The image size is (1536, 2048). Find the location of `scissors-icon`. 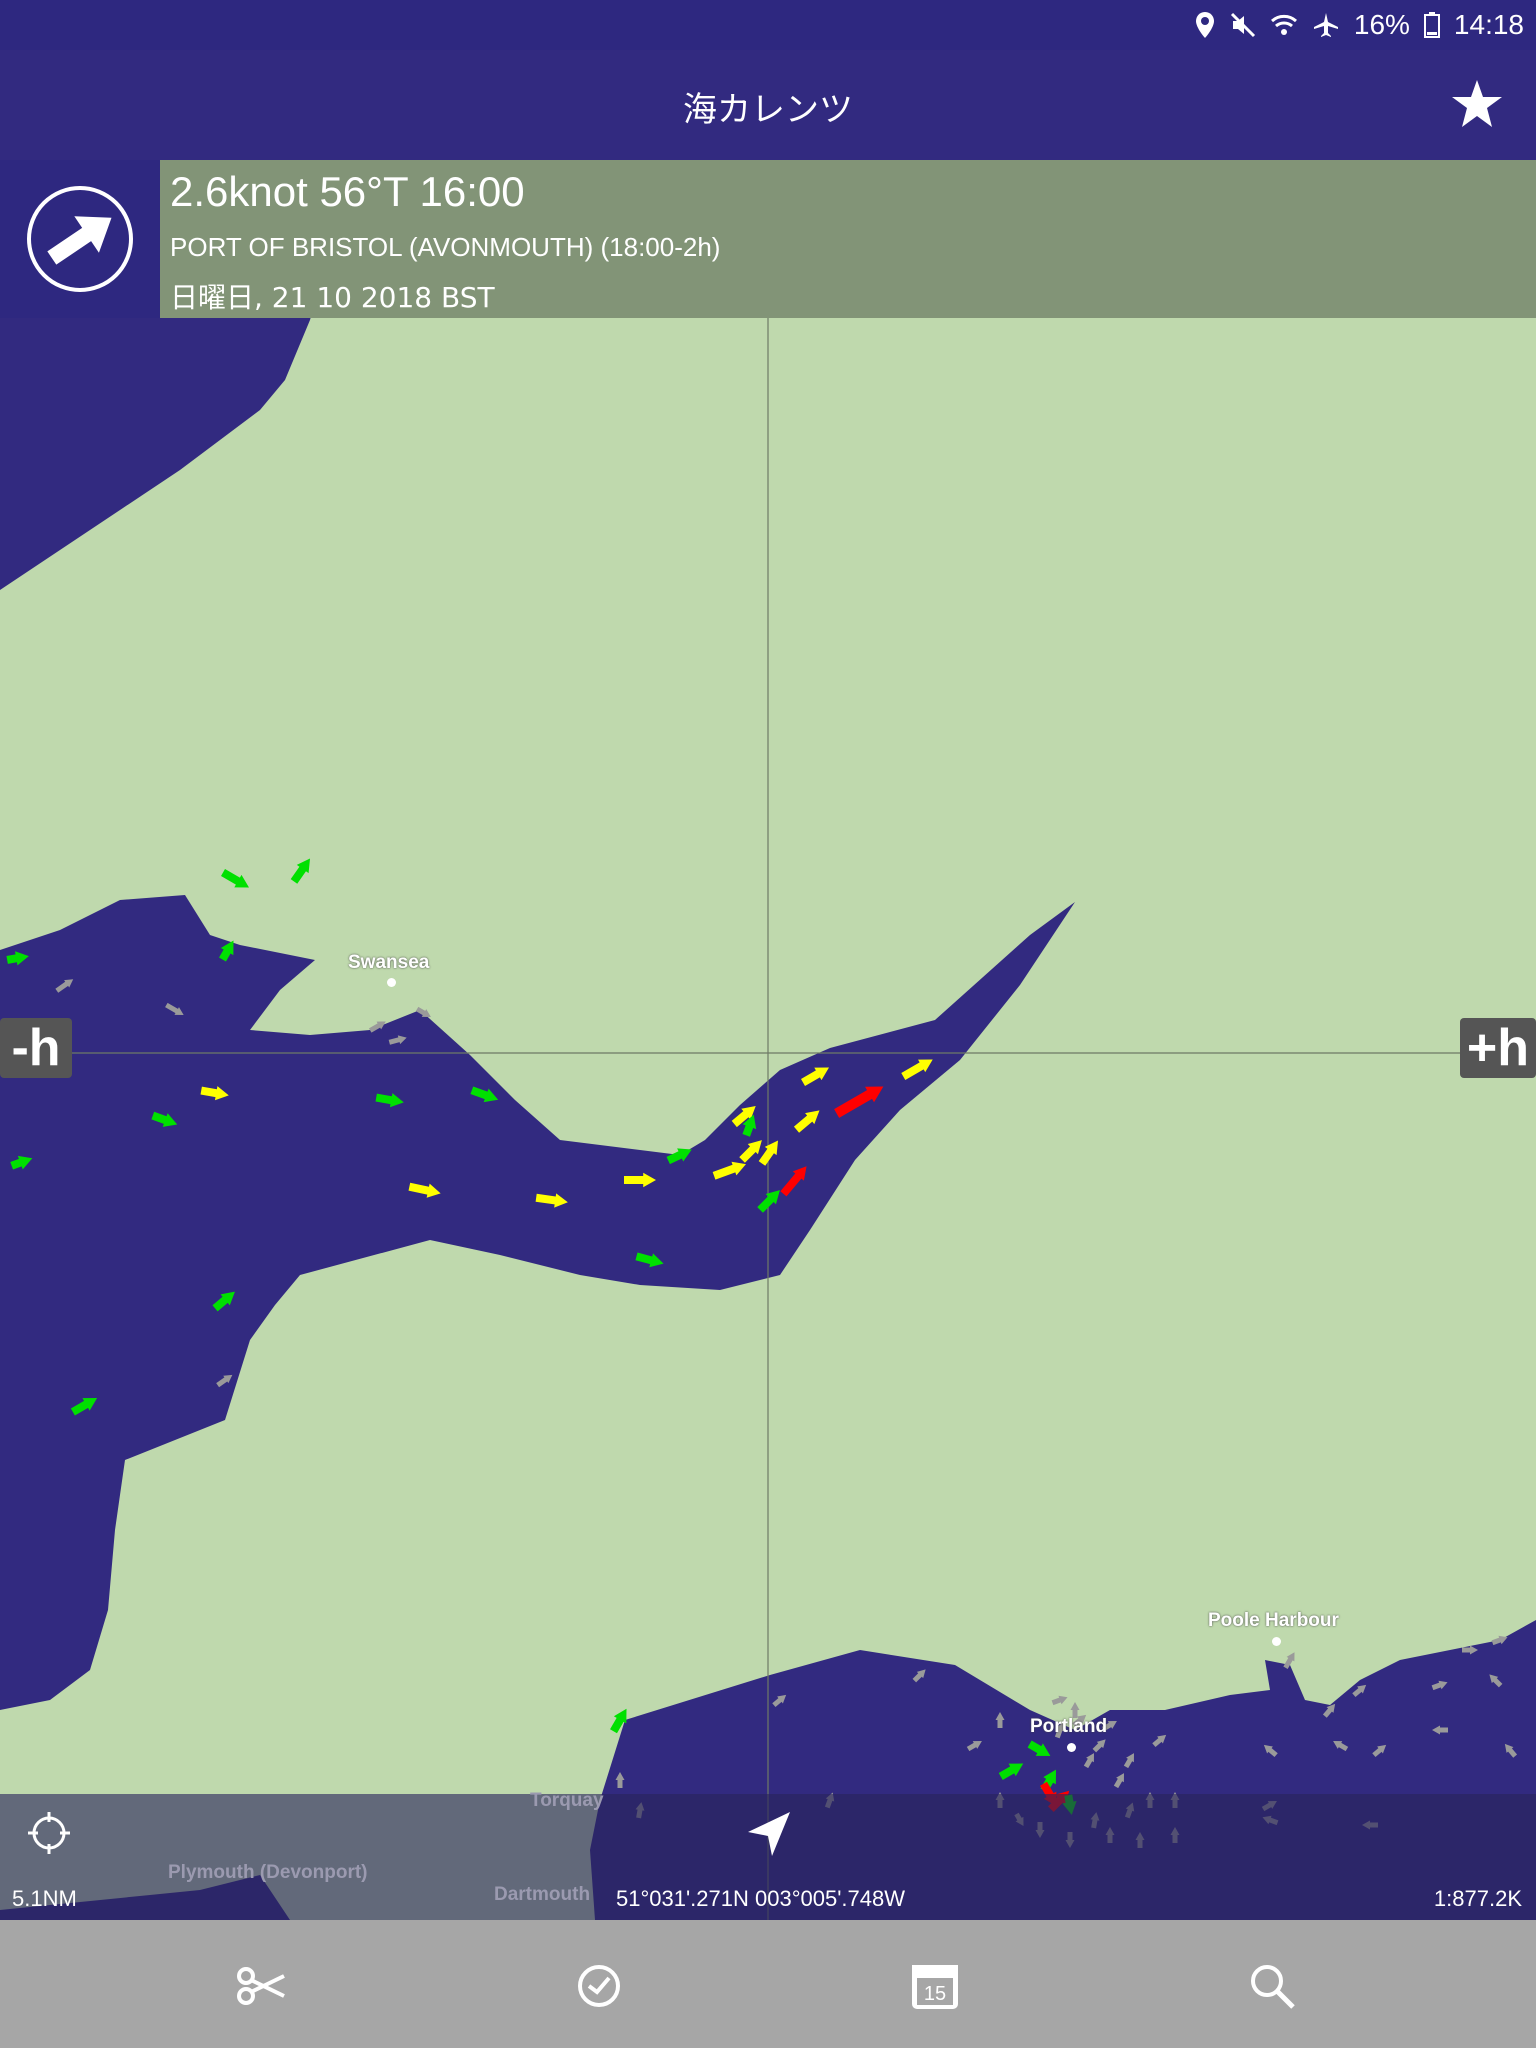

scissors-icon is located at coordinates (262, 1986).